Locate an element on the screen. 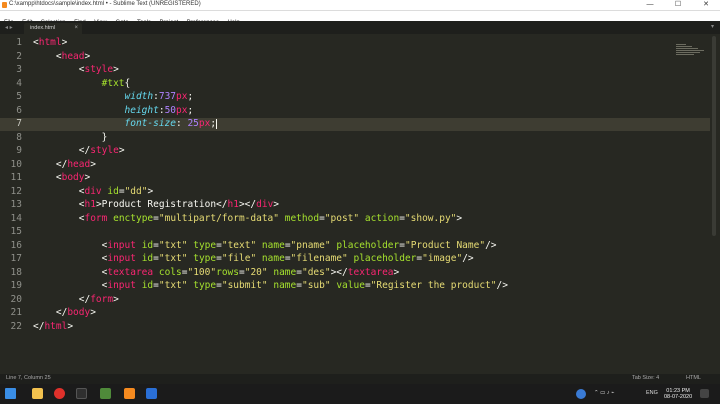 This screenshot has width=720, height=404. code-line: </form> is located at coordinates (76, 299).